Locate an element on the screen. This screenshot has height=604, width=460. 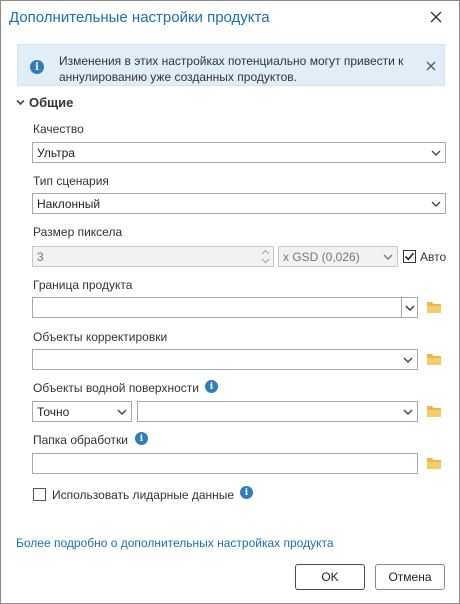
boundary-dropdown-button is located at coordinates (409, 307).